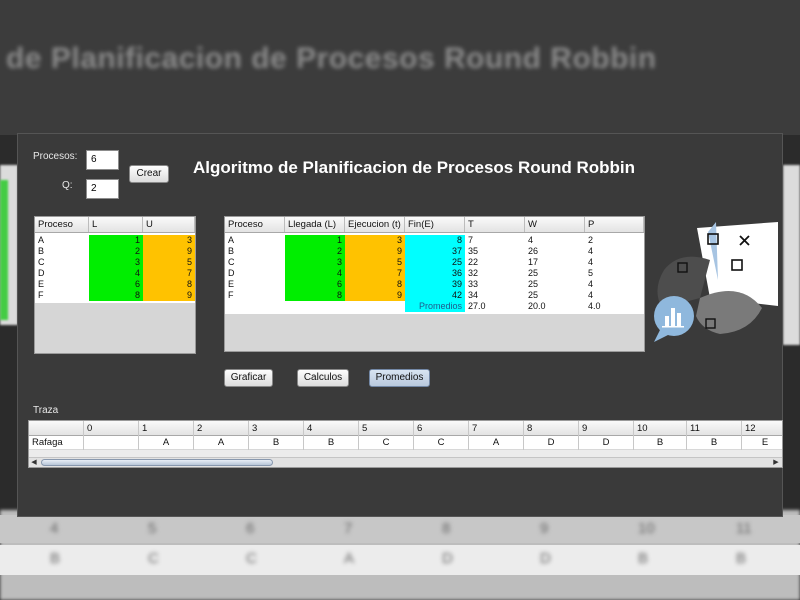 Image resolution: width=800 pixels, height=600 pixels. What do you see at coordinates (614, 224) in the screenshot?
I see `col-header-p: P` at bounding box center [614, 224].